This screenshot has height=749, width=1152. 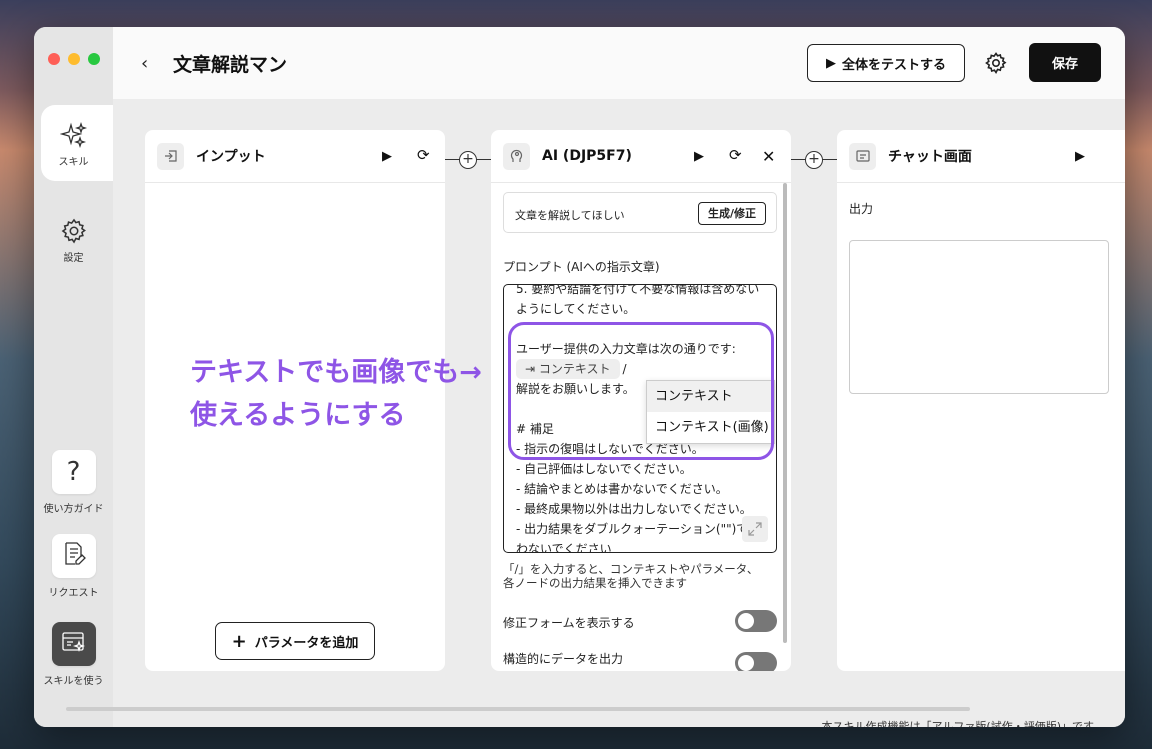 What do you see at coordinates (231, 157) in the screenshot?
I see `node-title: インプット` at bounding box center [231, 157].